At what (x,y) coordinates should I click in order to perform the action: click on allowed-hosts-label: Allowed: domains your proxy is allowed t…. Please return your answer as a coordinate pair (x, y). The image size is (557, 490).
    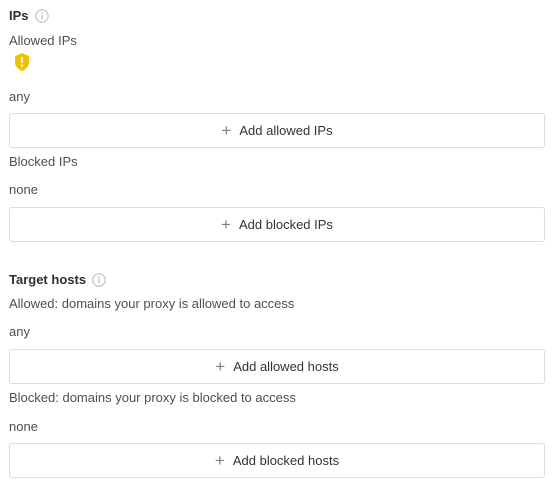
    Looking at the image, I should click on (152, 303).